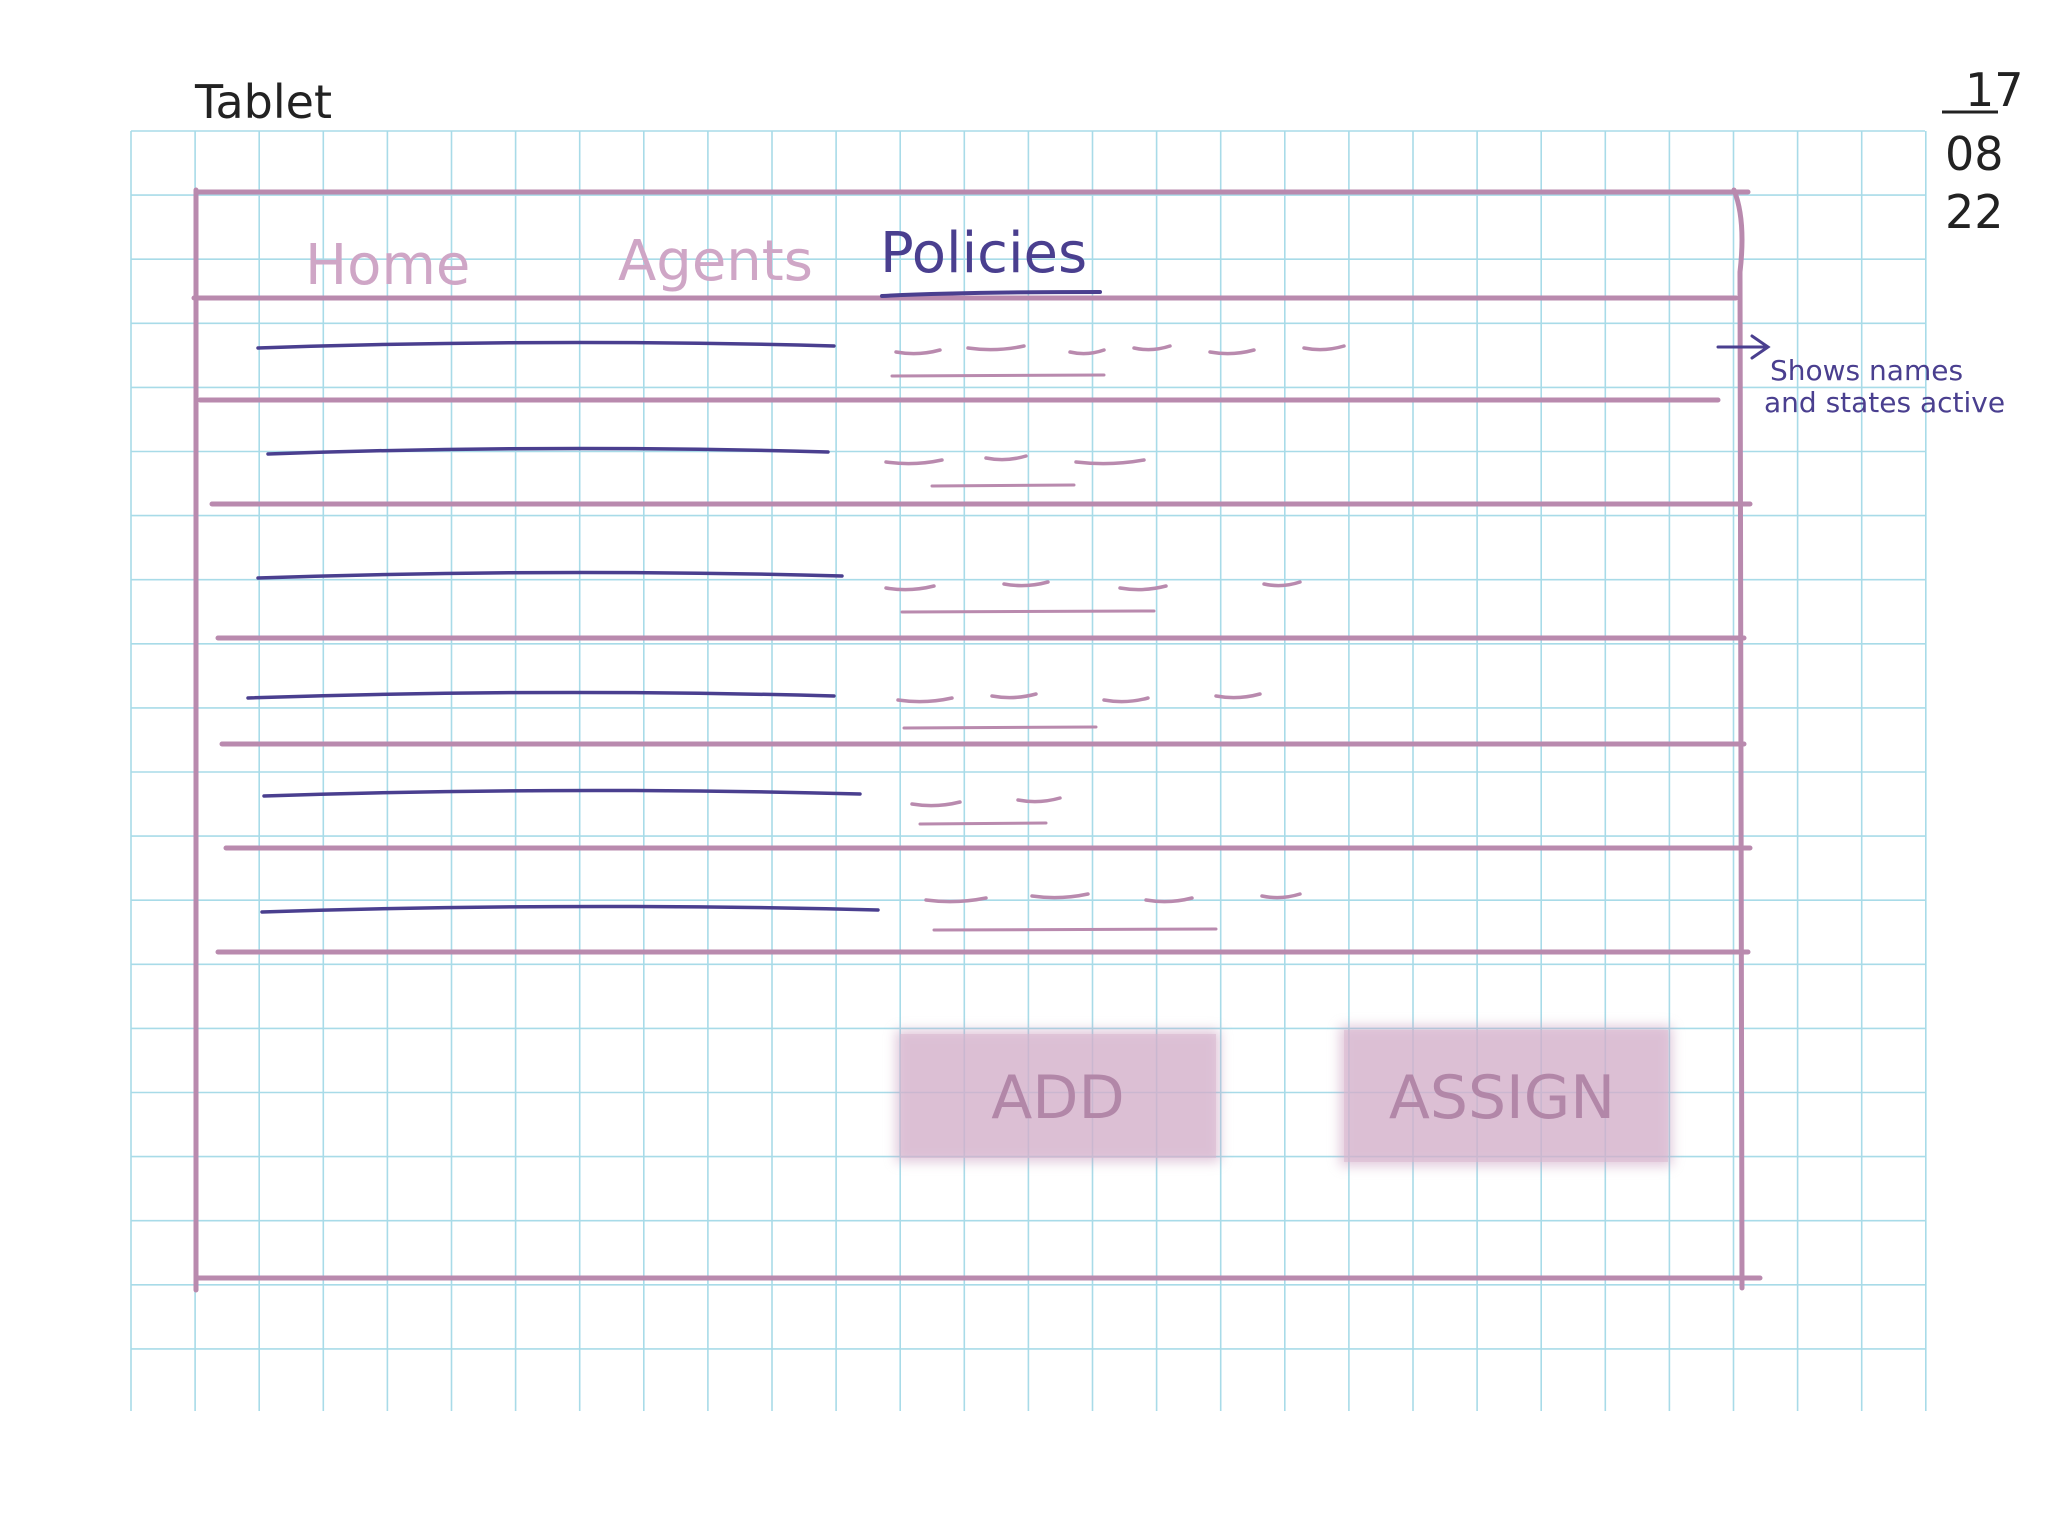 The image size is (2048, 1540). I want to click on add-button: ADD, so click(1058, 1096).